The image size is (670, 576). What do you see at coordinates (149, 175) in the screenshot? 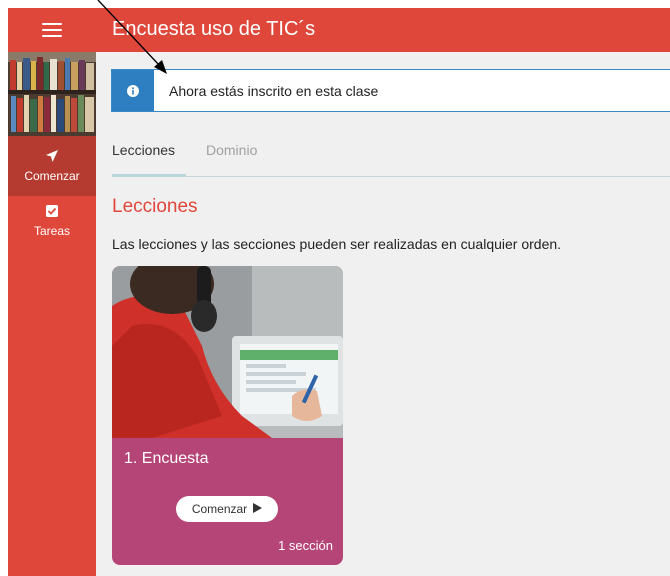
I see `active-tab-indicator` at bounding box center [149, 175].